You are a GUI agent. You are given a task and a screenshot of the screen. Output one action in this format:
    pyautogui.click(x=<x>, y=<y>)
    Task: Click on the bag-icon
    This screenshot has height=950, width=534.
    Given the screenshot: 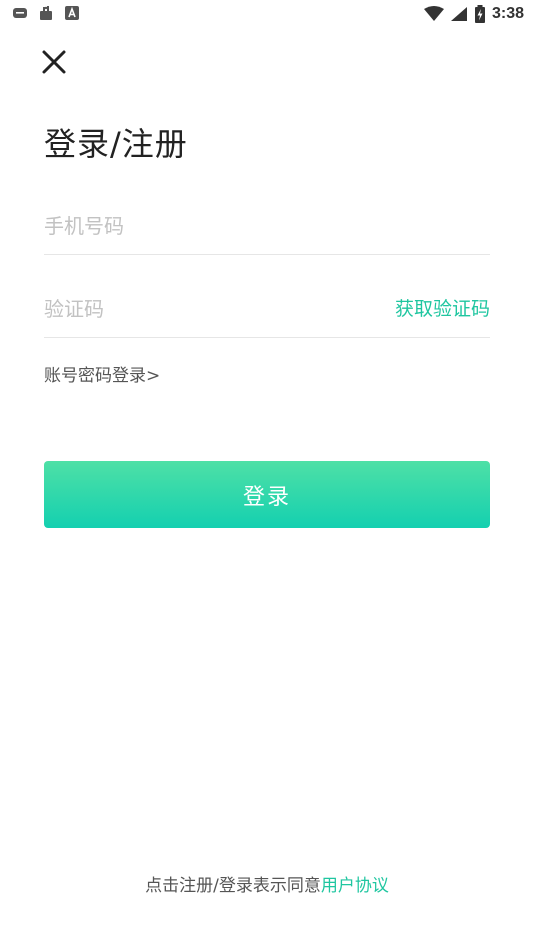 What is the action you would take?
    pyautogui.click(x=46, y=13)
    